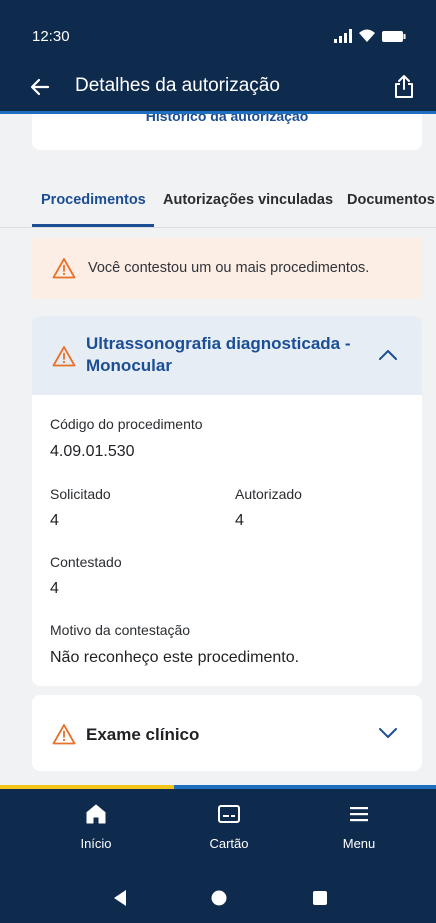 The width and height of the screenshot is (436, 923). What do you see at coordinates (227, 733) in the screenshot?
I see `procedure-card-collapsed: Exame clínico` at bounding box center [227, 733].